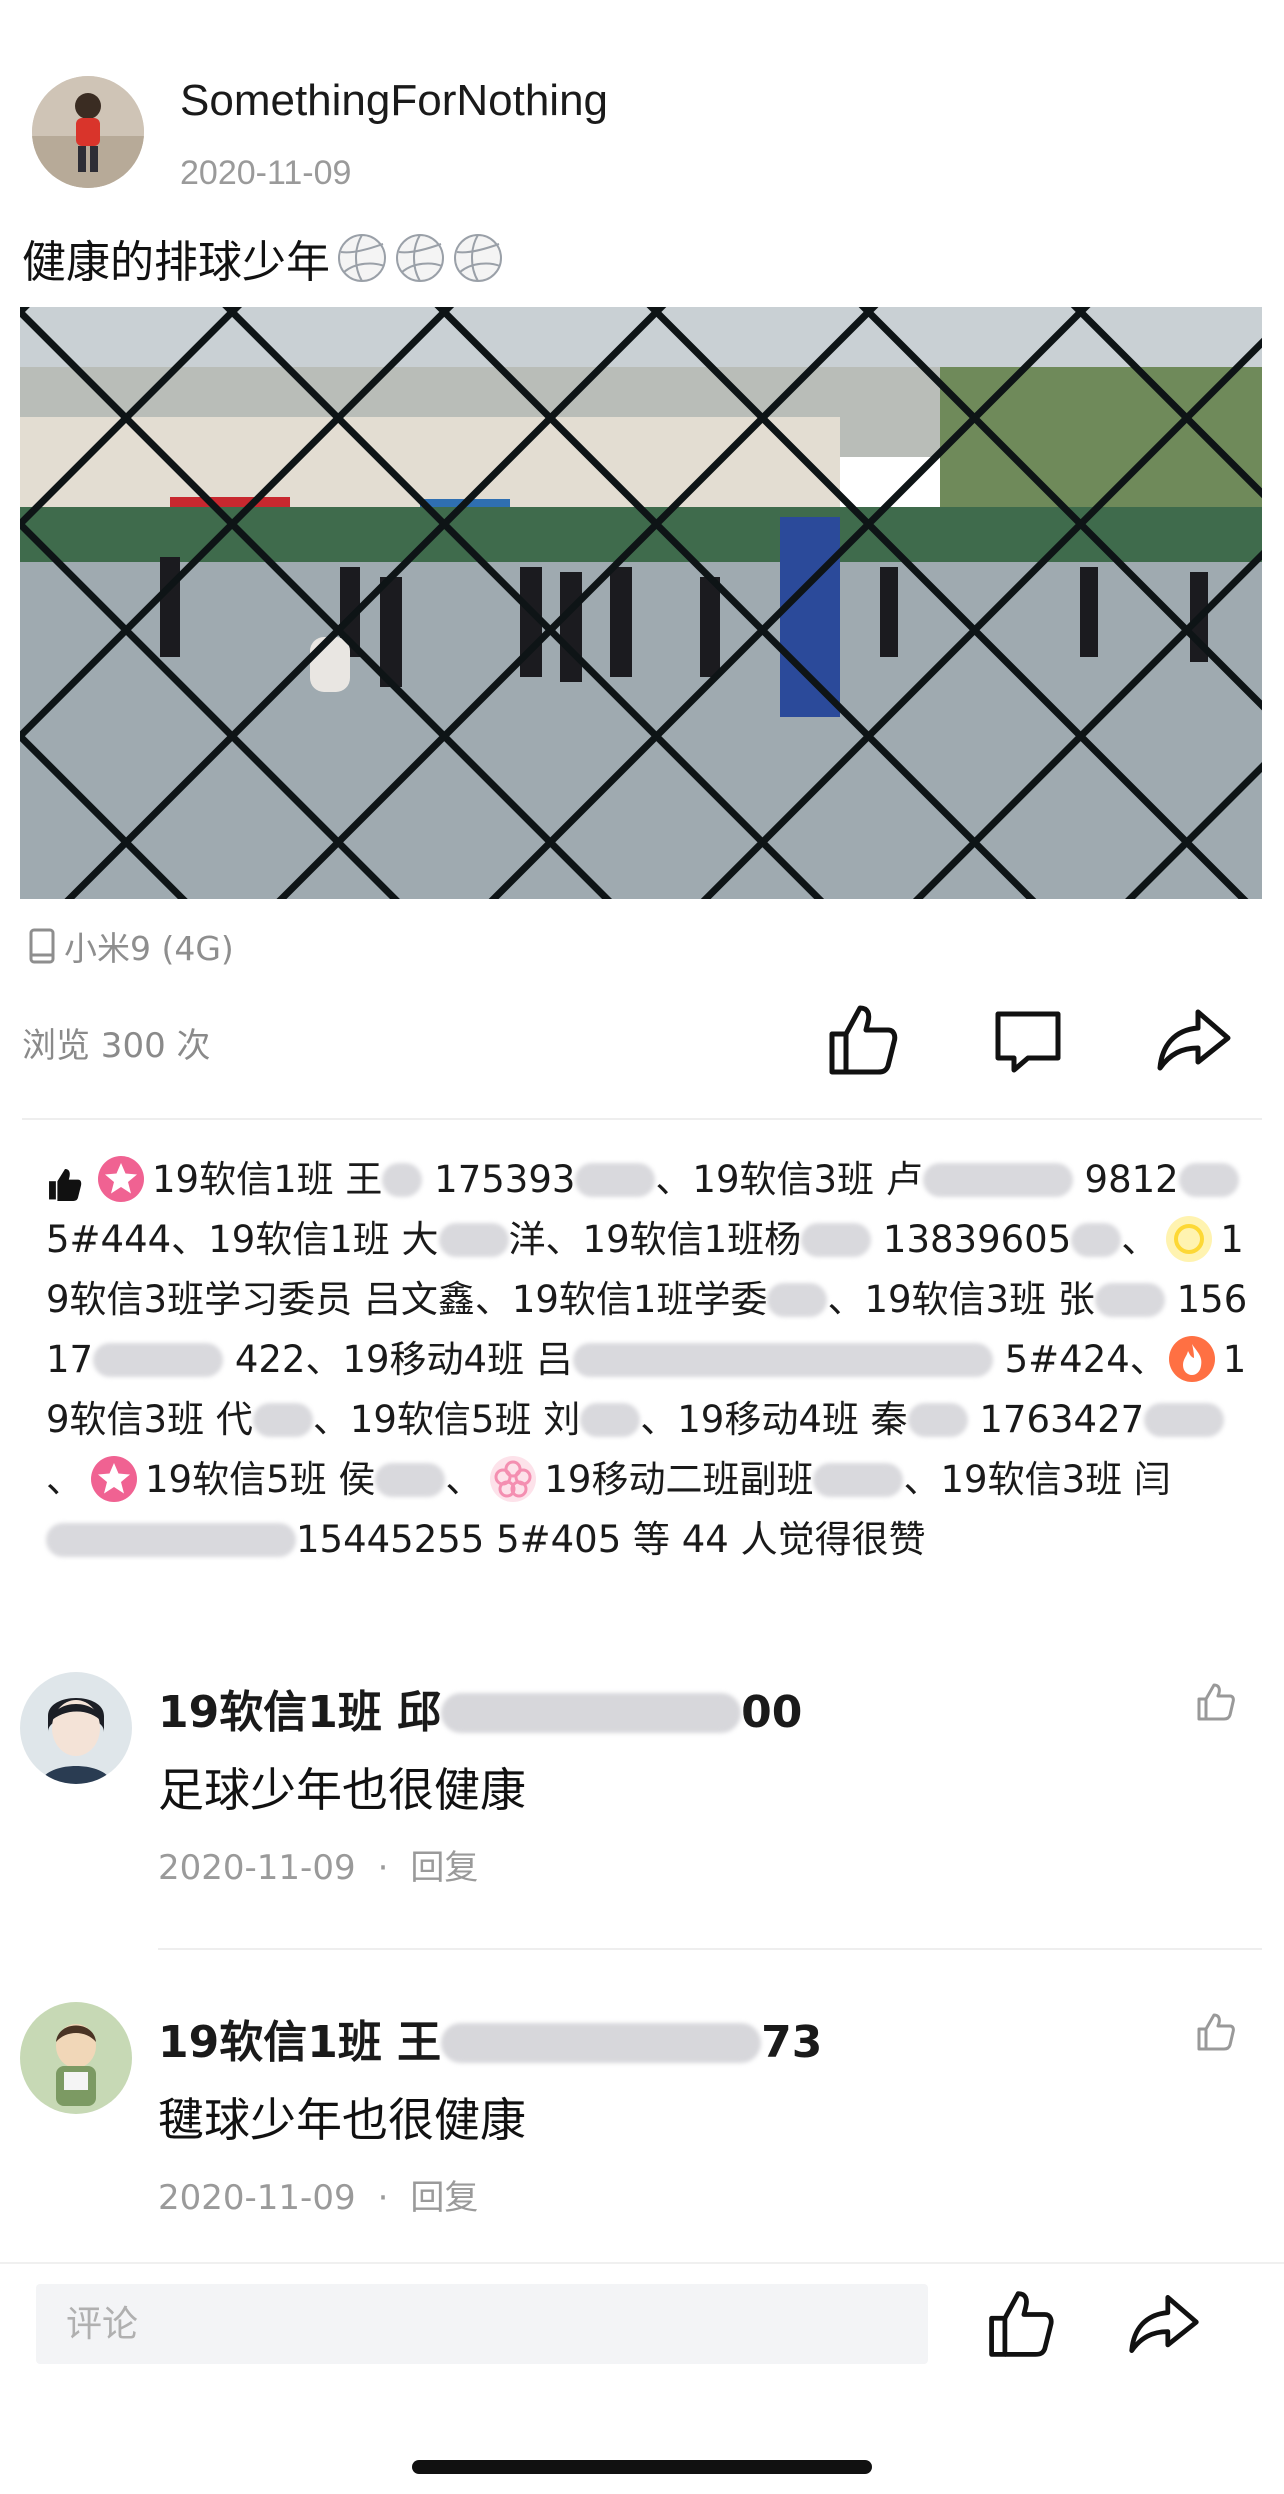 The image size is (1284, 2494). Describe the element at coordinates (642, 136) in the screenshot. I see `post-header: SomethingForNothing 2020-11-09` at that location.